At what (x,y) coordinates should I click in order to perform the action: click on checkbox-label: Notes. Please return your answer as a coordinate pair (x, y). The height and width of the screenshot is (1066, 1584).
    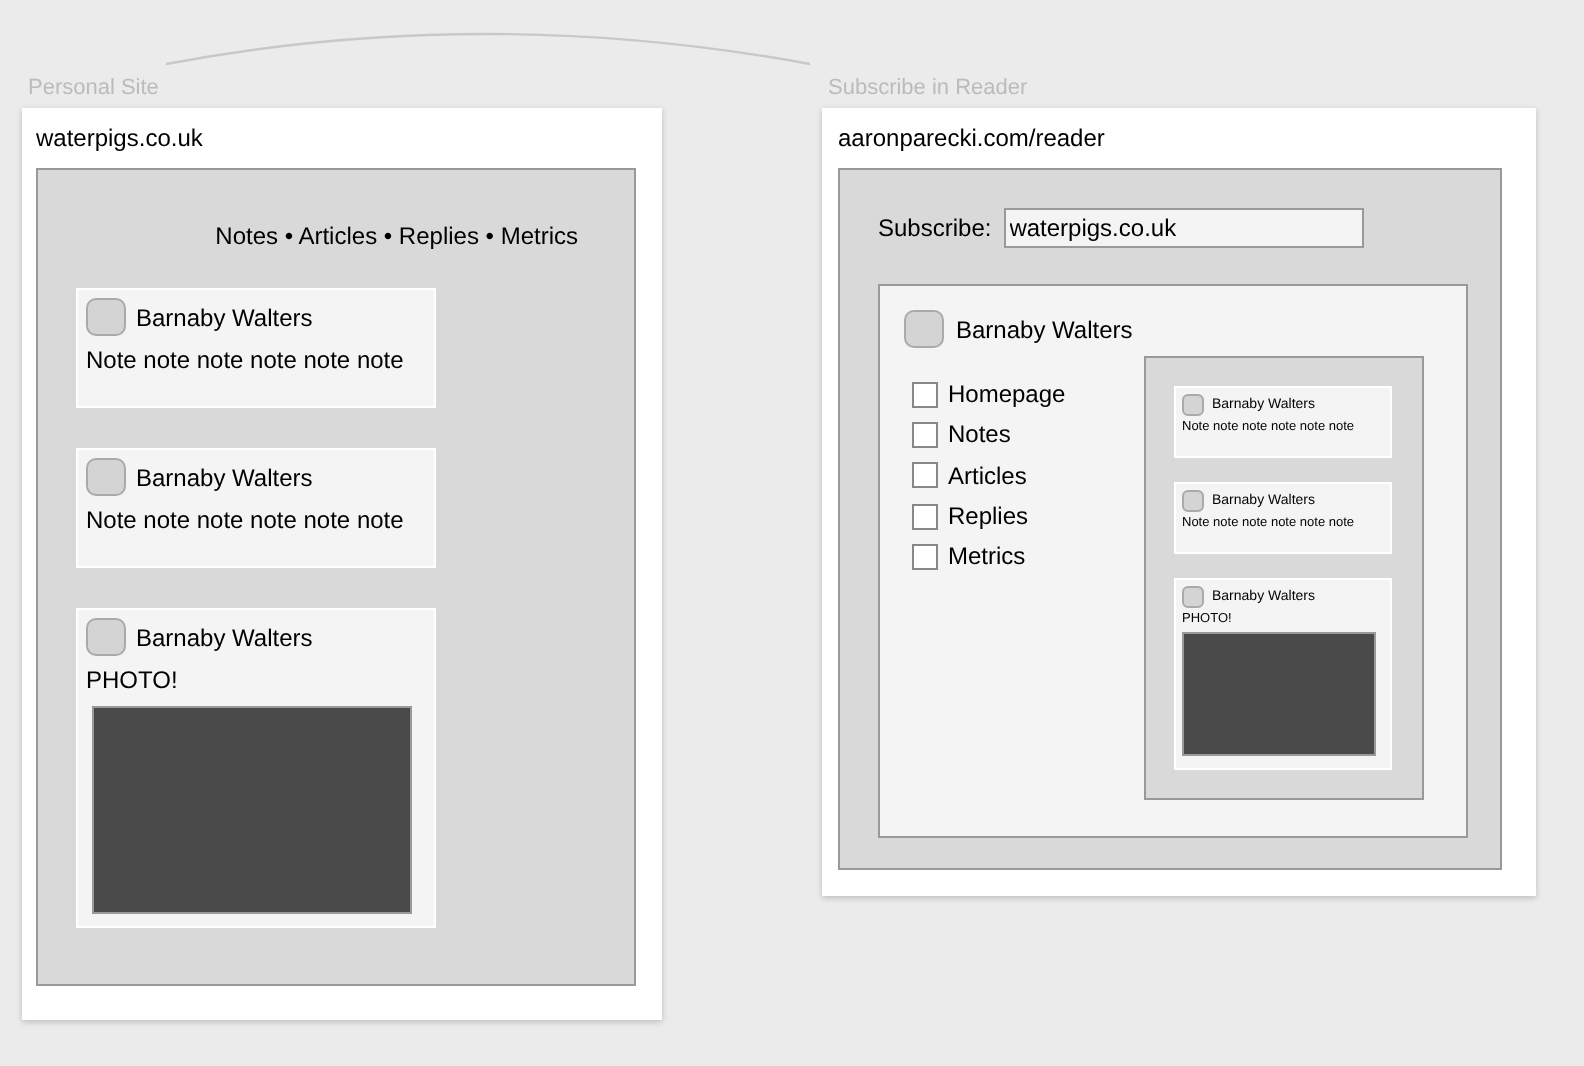
    Looking at the image, I should click on (979, 435).